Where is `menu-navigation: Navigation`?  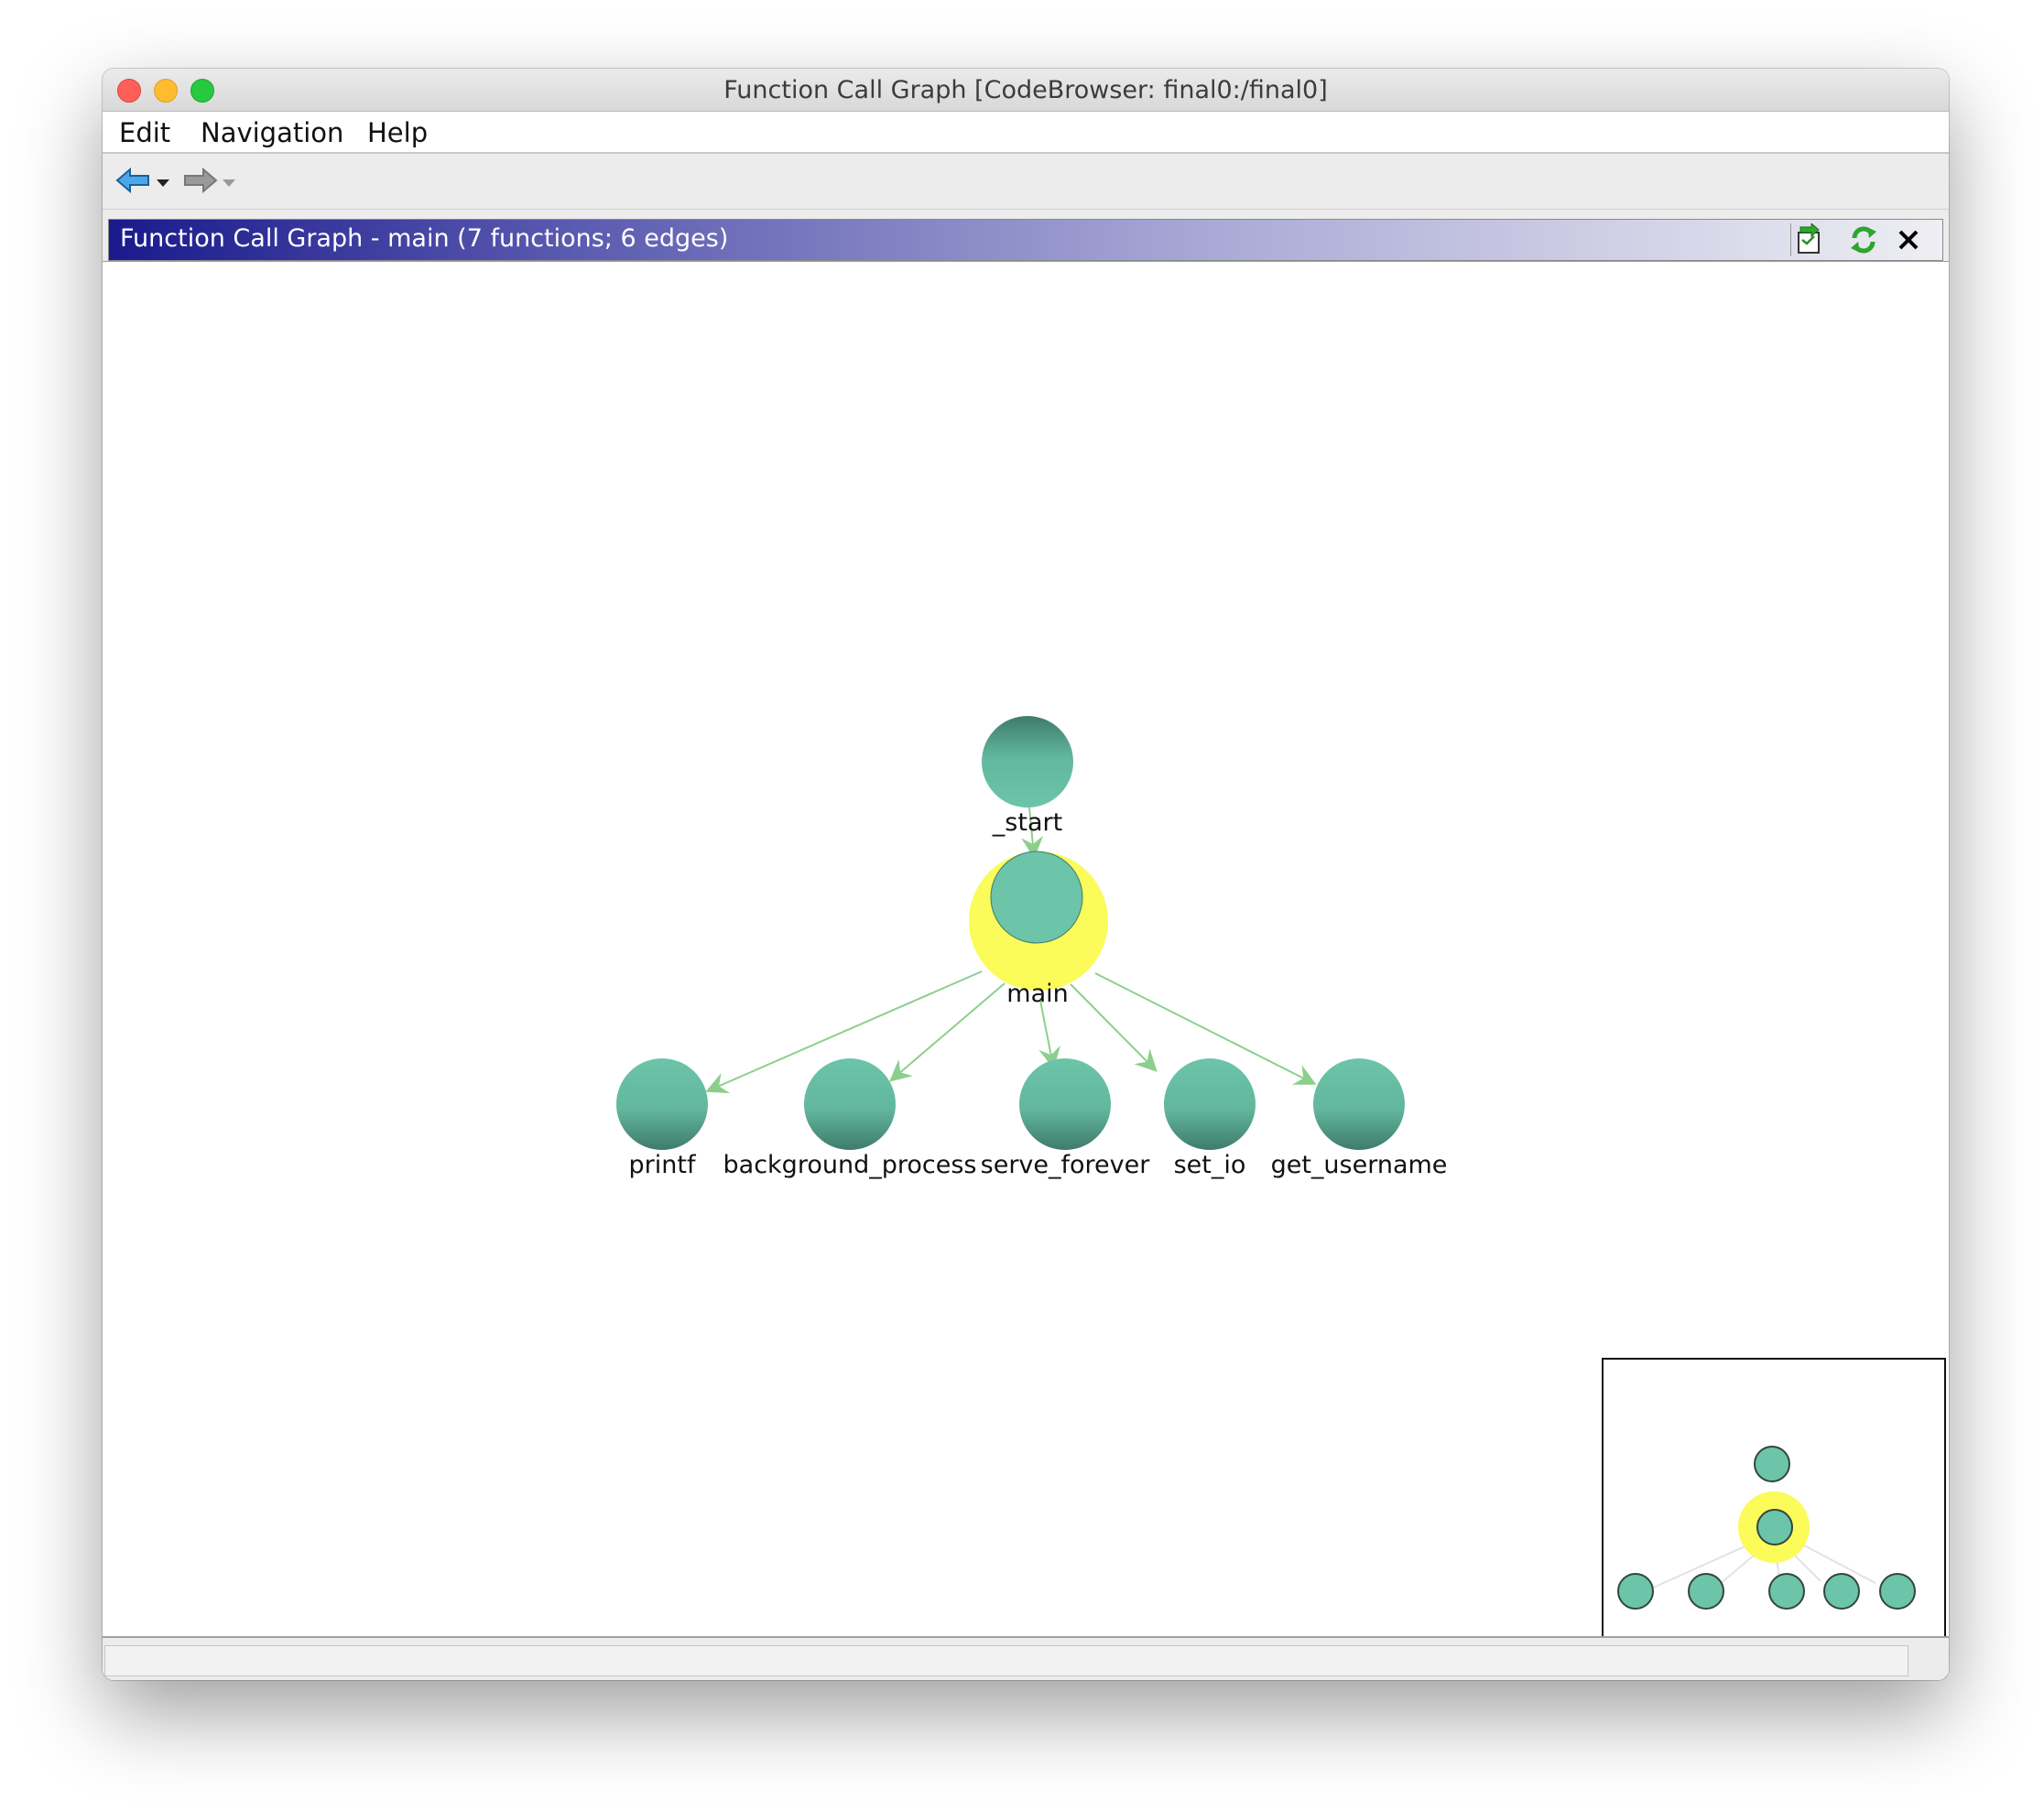
menu-navigation: Navigation is located at coordinates (272, 132).